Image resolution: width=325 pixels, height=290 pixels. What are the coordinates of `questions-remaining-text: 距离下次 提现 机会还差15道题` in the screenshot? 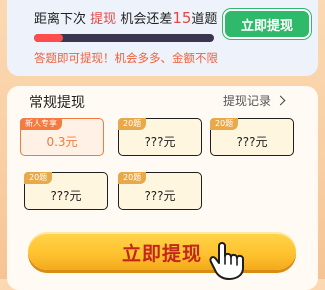 It's located at (125, 19).